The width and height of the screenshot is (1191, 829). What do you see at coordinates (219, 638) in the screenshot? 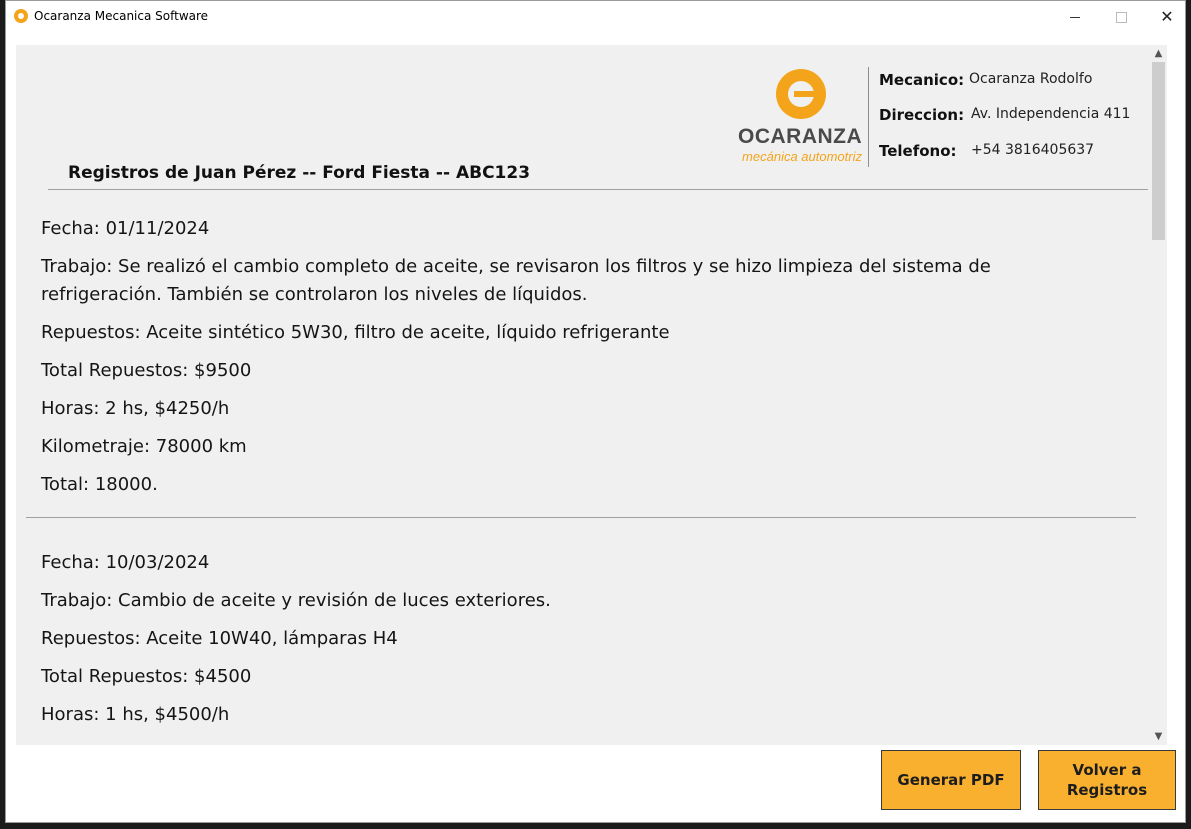
I see `record-repuestos: Repuestos: Aceite 10W40, lámparas H4` at bounding box center [219, 638].